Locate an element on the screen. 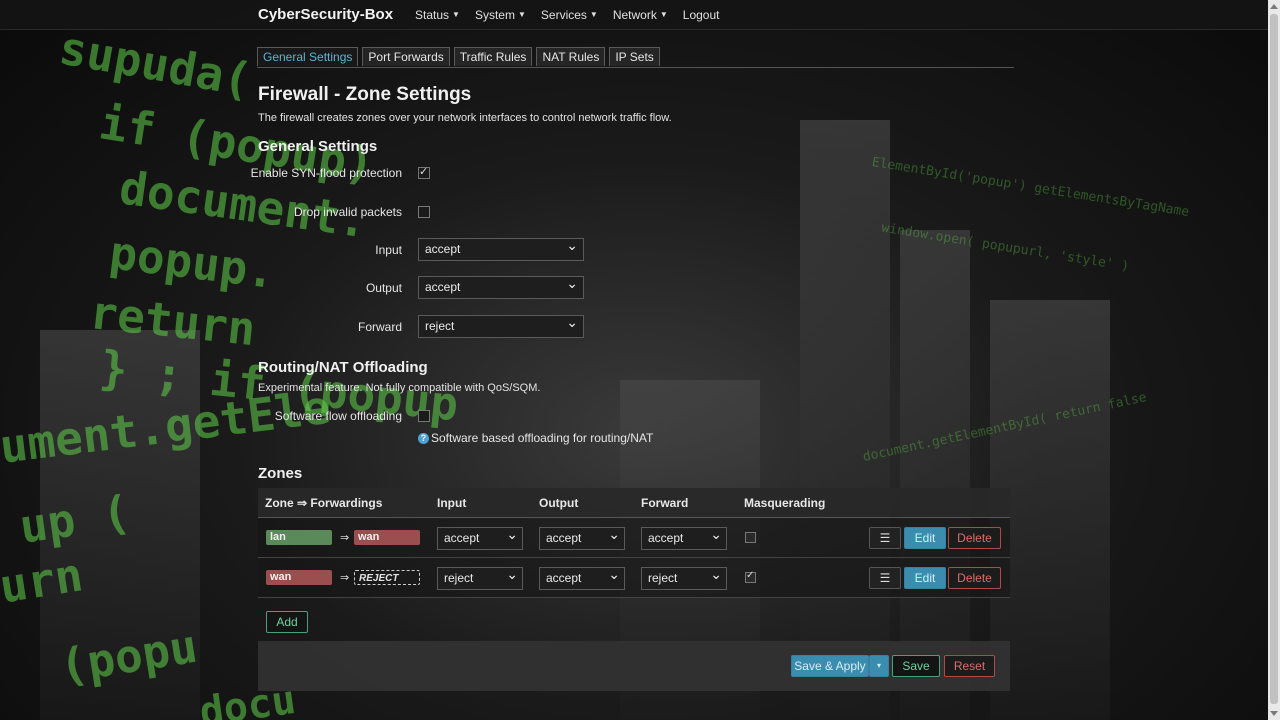  tab-general-settings: General Settings is located at coordinates (308, 56).